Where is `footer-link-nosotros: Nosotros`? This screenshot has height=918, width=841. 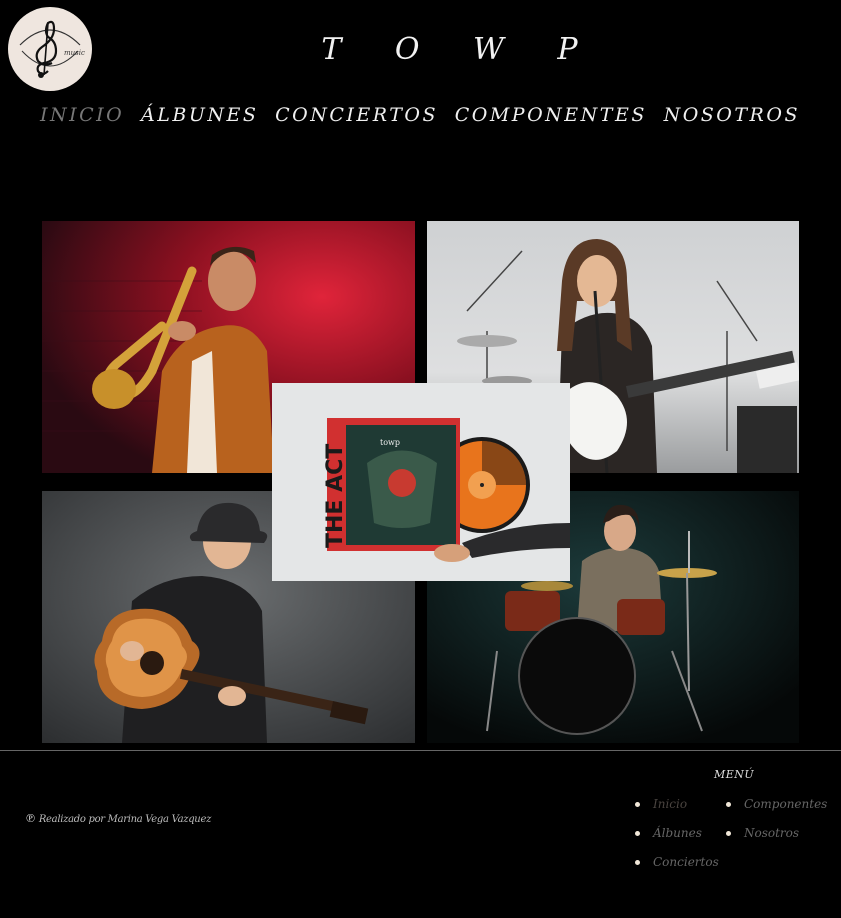 footer-link-nosotros: Nosotros is located at coordinates (762, 833).